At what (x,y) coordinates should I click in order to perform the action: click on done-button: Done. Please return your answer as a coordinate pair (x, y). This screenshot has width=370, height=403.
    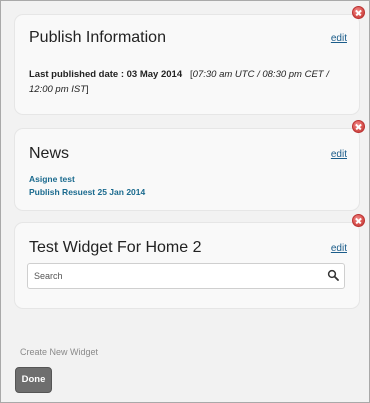
    Looking at the image, I should click on (33, 380).